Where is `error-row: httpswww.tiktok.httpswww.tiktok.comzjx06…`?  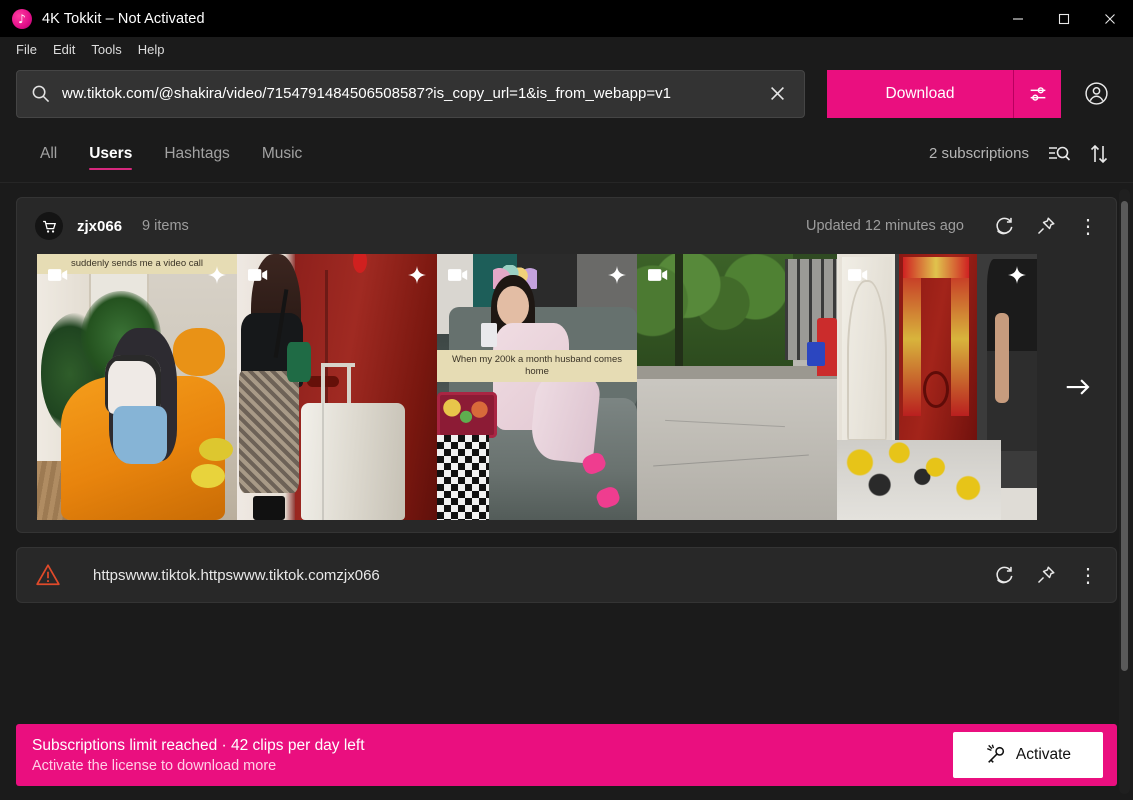
error-row: httpswww.tiktok.httpswww.tiktok.comzjx06… is located at coordinates (566, 575).